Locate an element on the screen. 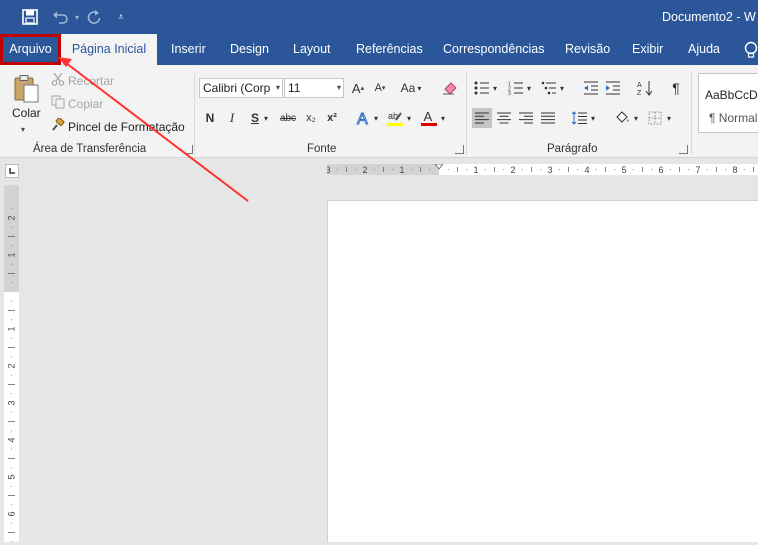  clipboard-paste-icon is located at coordinates (27, 89).